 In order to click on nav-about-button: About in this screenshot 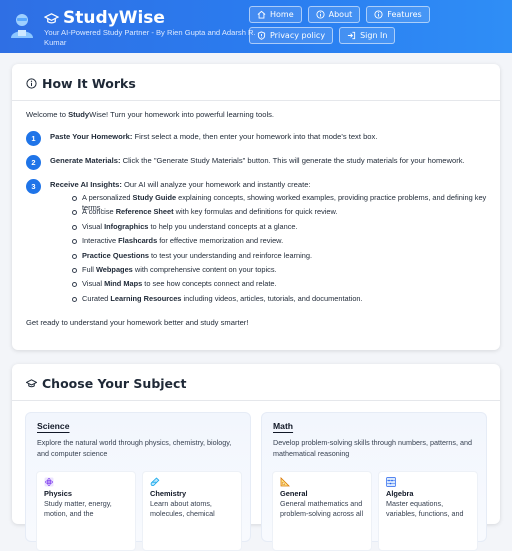, I will do `click(334, 14)`.